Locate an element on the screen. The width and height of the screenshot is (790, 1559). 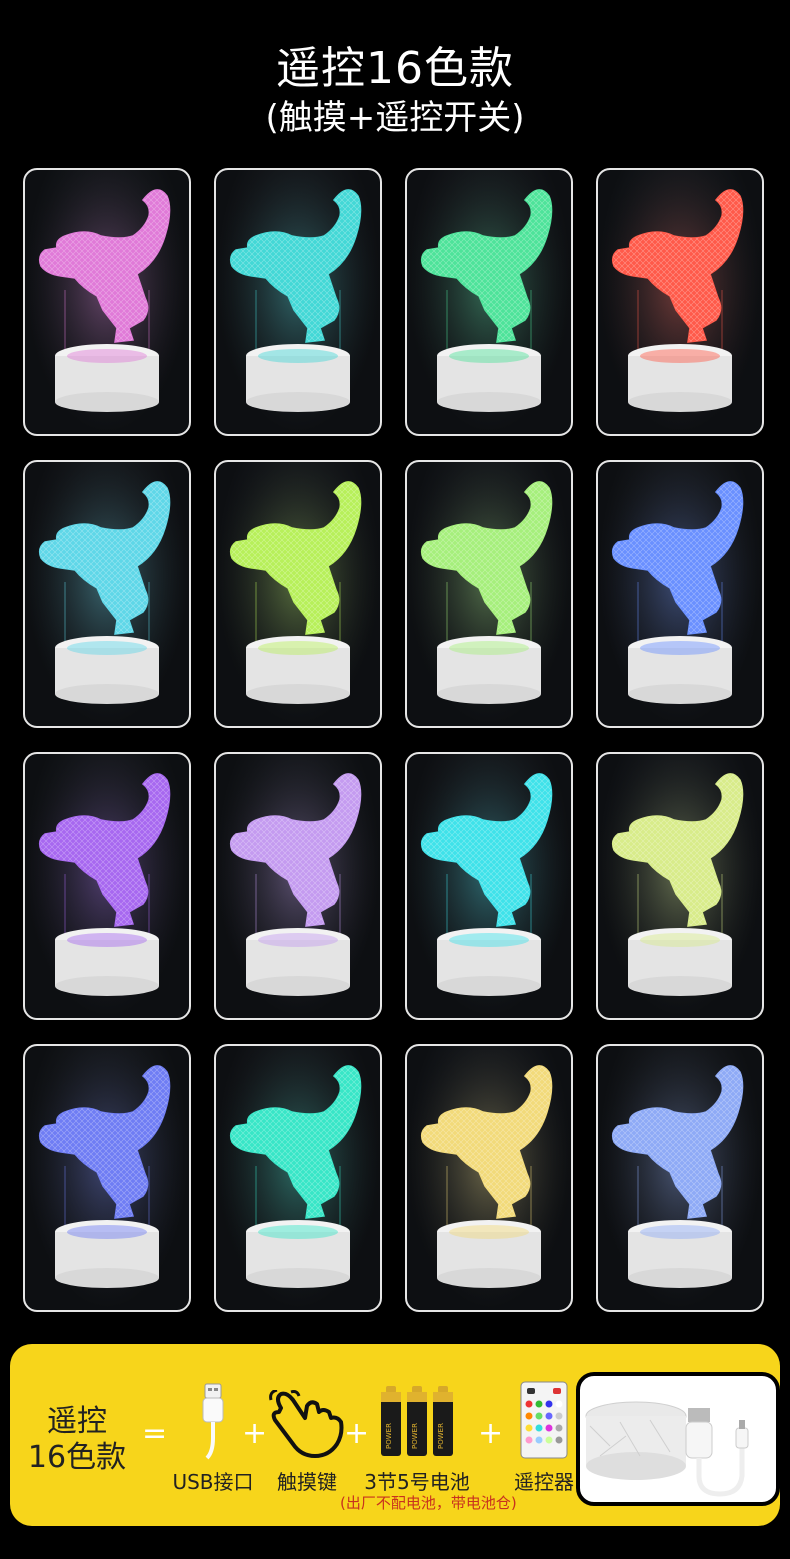
variant-label-line1: 遥控 is located at coordinates (77, 1421).